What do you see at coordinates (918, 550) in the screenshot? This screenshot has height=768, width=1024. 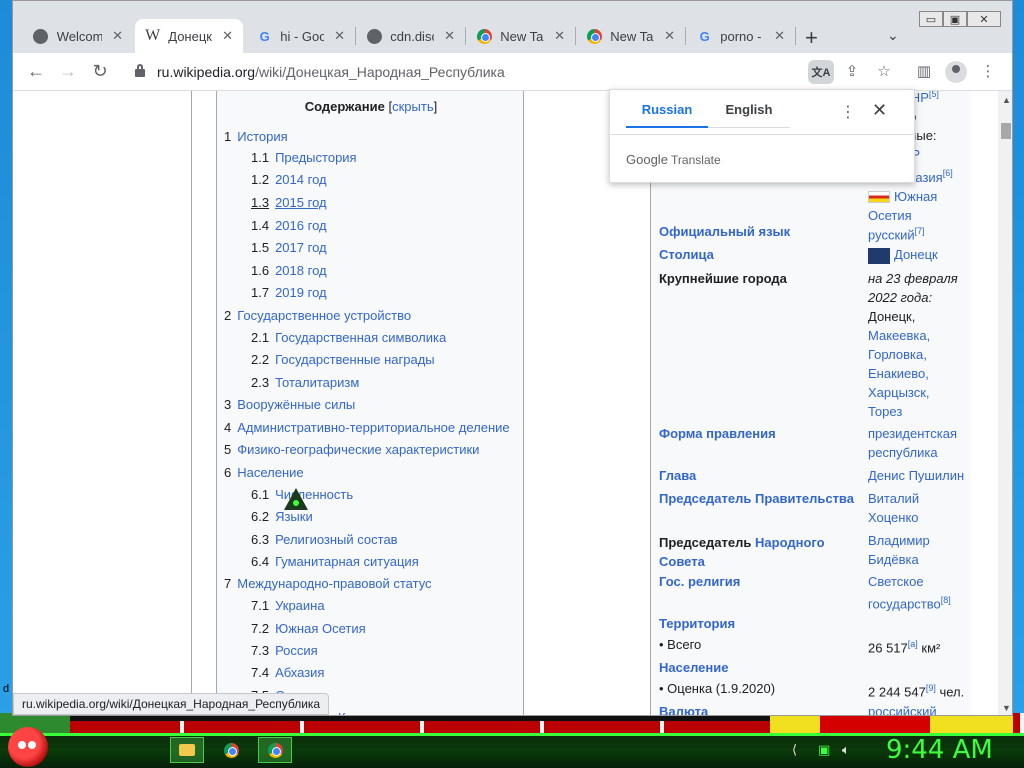 I see `council-chair-value: Владимир Бидёвка` at bounding box center [918, 550].